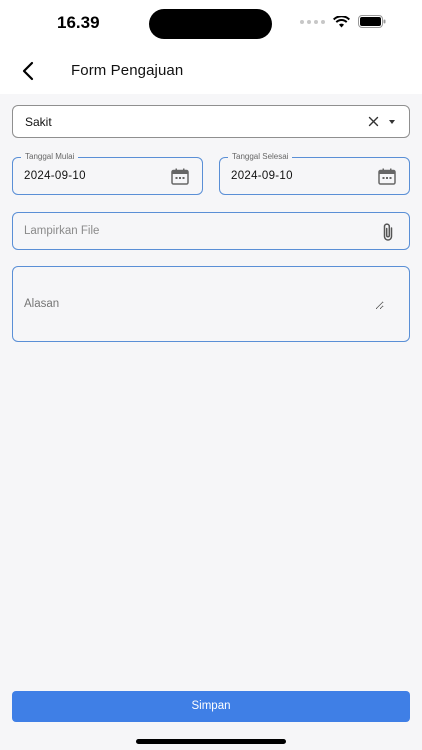 This screenshot has width=422, height=750. I want to click on back-button, so click(29, 71).